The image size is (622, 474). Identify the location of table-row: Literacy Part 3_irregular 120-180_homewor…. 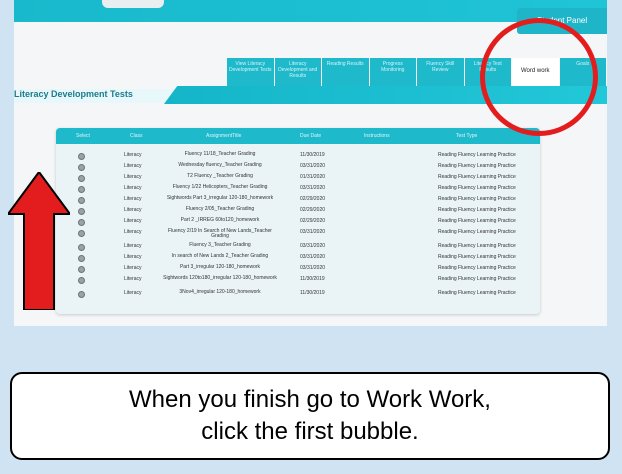
(298, 270).